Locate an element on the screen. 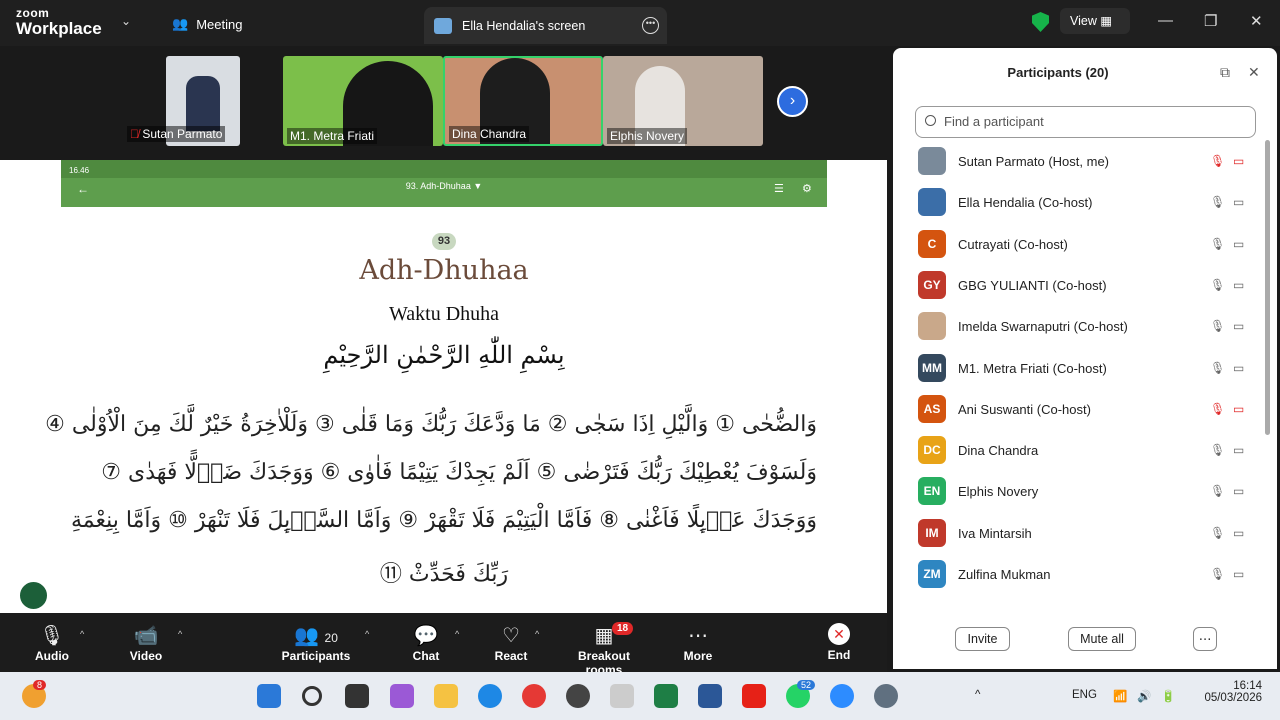 The height and width of the screenshot is (720, 1280). restore-icon: ❐ is located at coordinates (1210, 21).